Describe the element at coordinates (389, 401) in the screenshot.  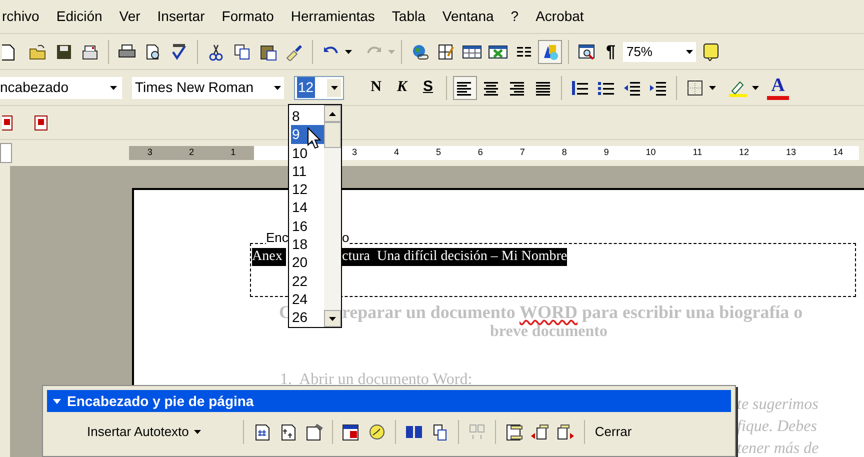
I see `toolbar-title-bar: Encabezado y pie de página` at that location.